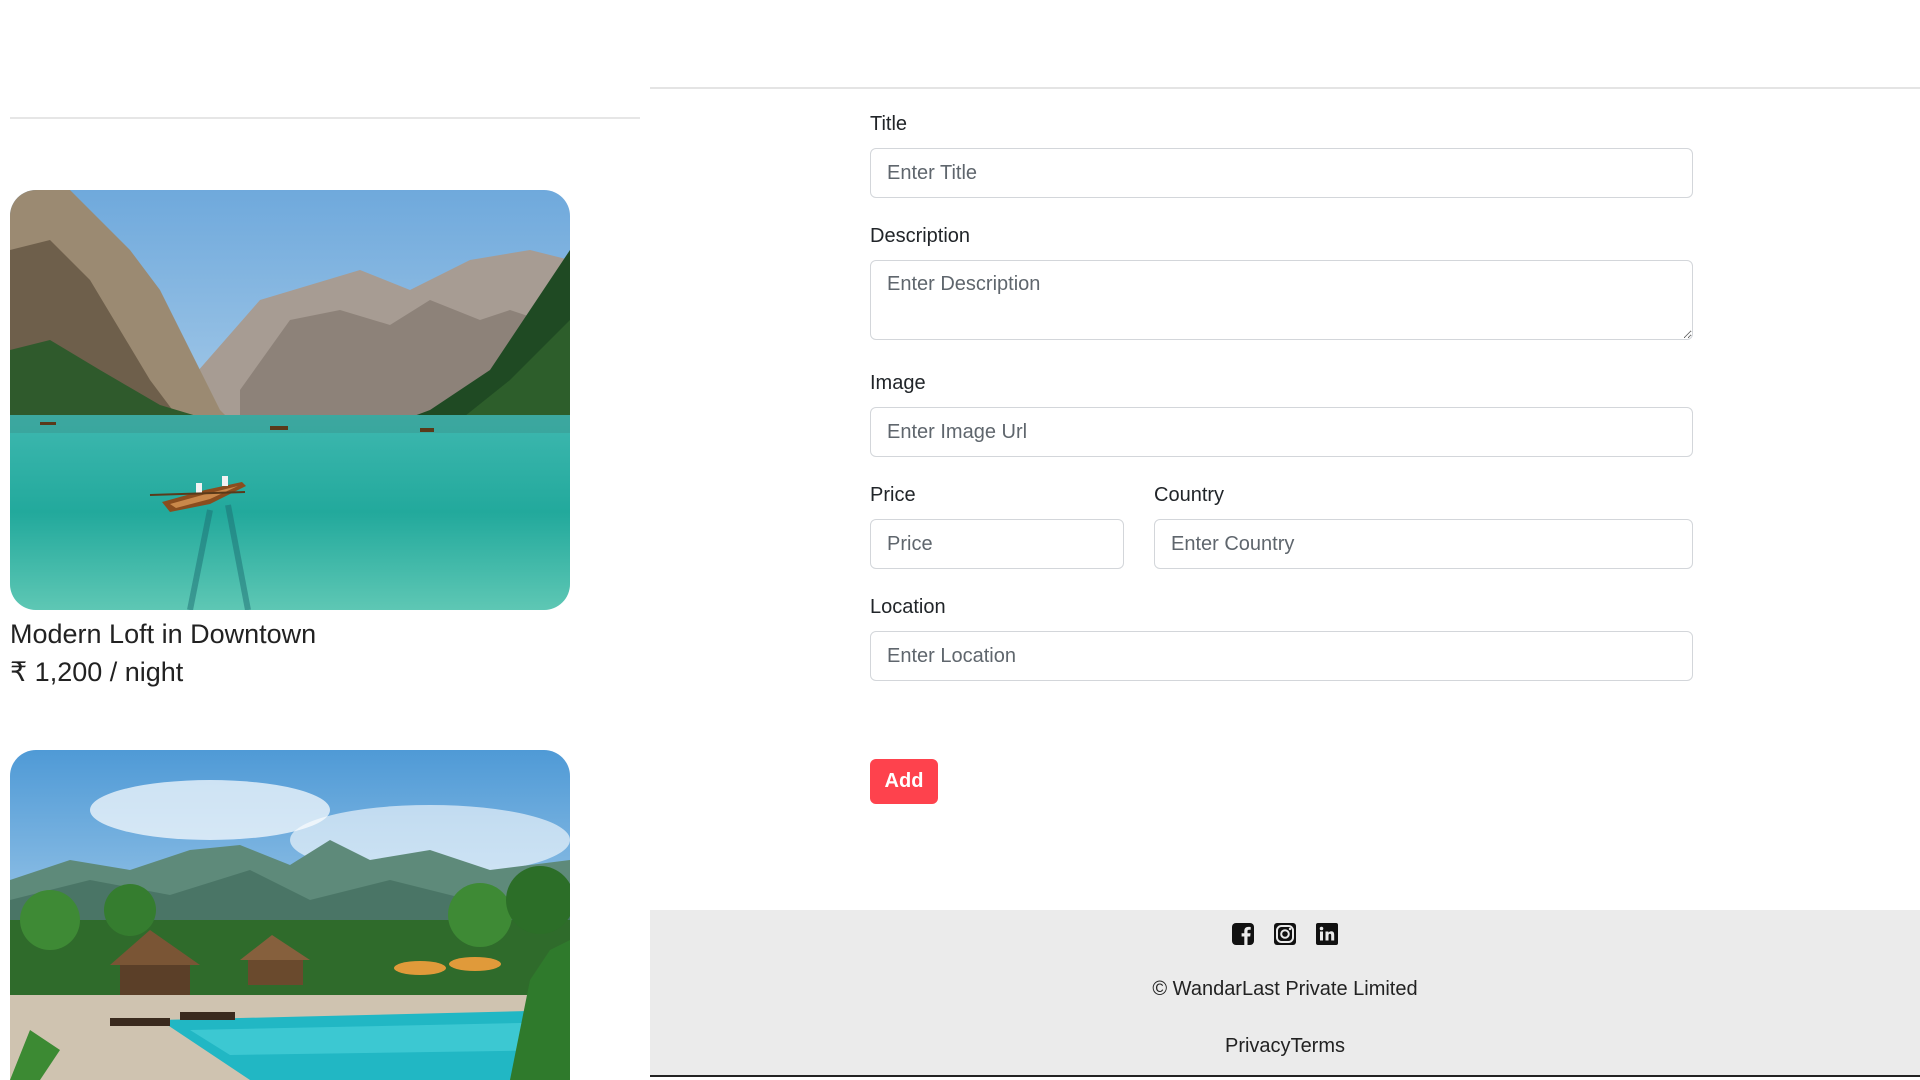  I want to click on image-label: Image, so click(898, 383).